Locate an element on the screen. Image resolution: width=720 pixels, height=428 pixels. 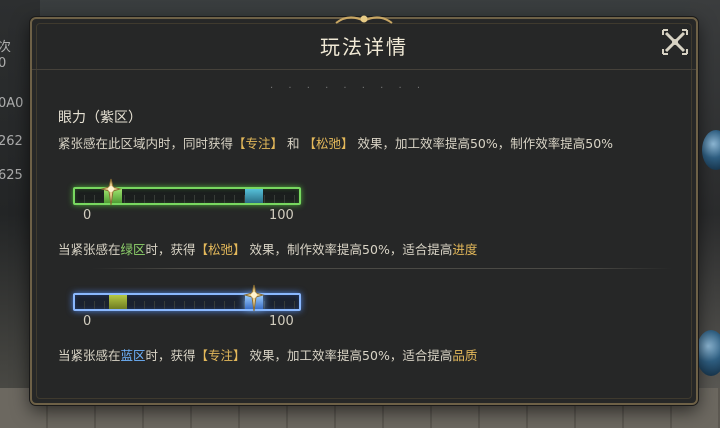
bg-number: 0 is located at coordinates (3, 63).